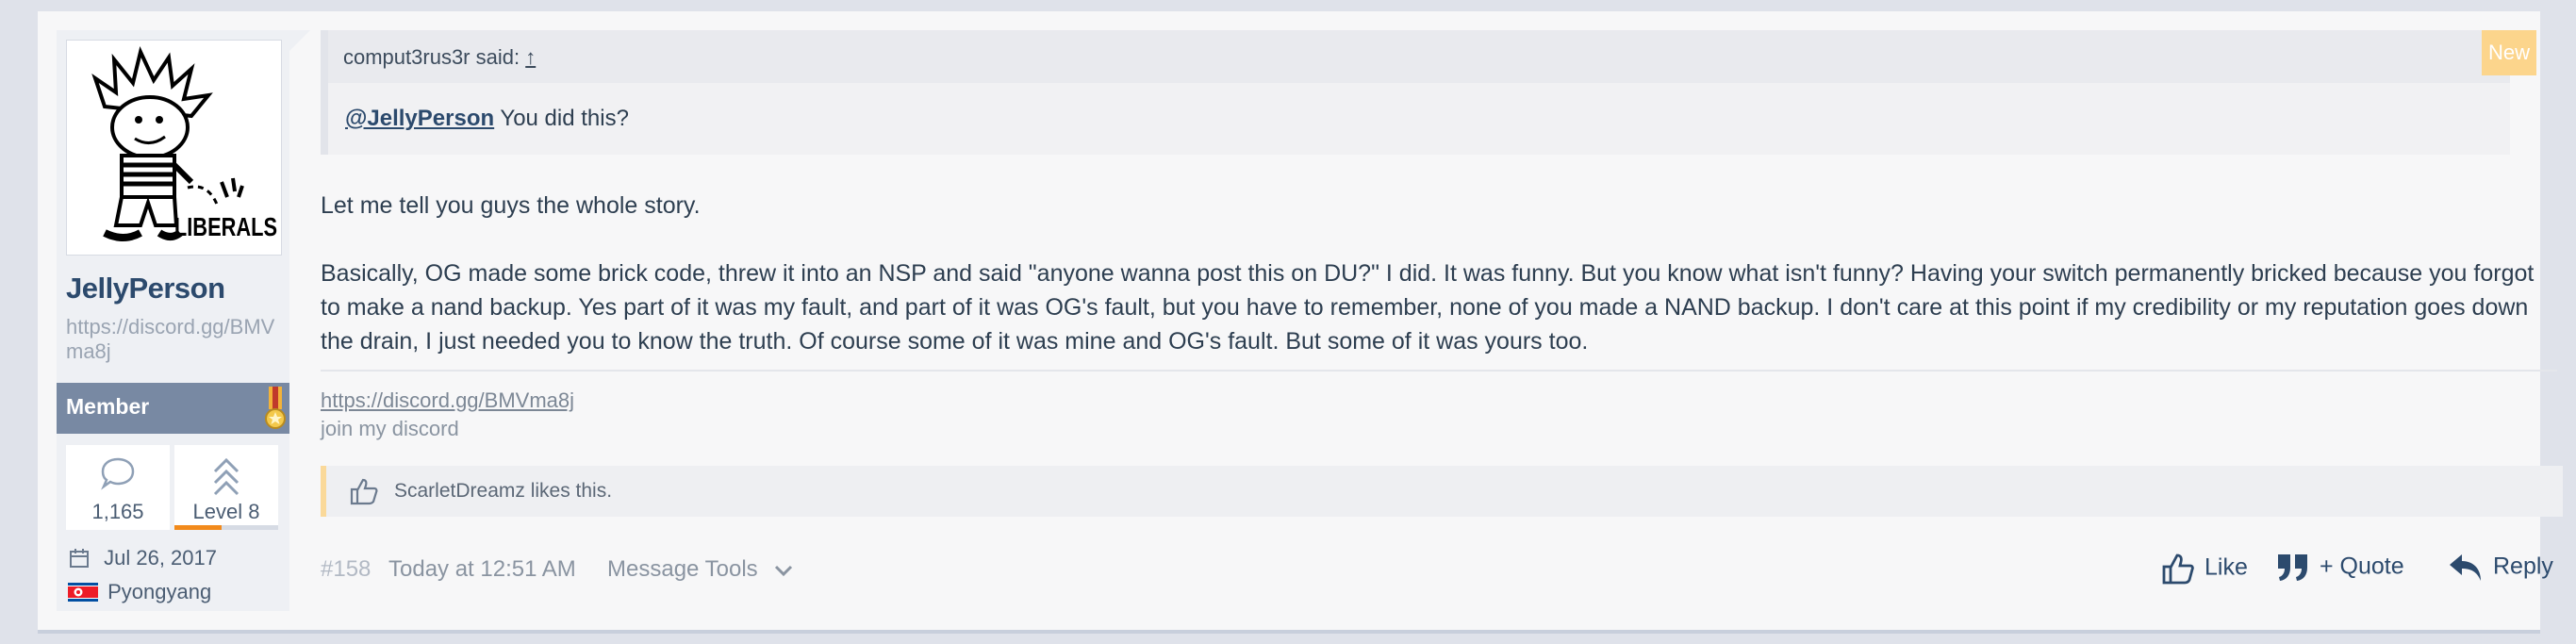 This screenshot has height=644, width=2576. I want to click on level-progress-fill, so click(198, 527).